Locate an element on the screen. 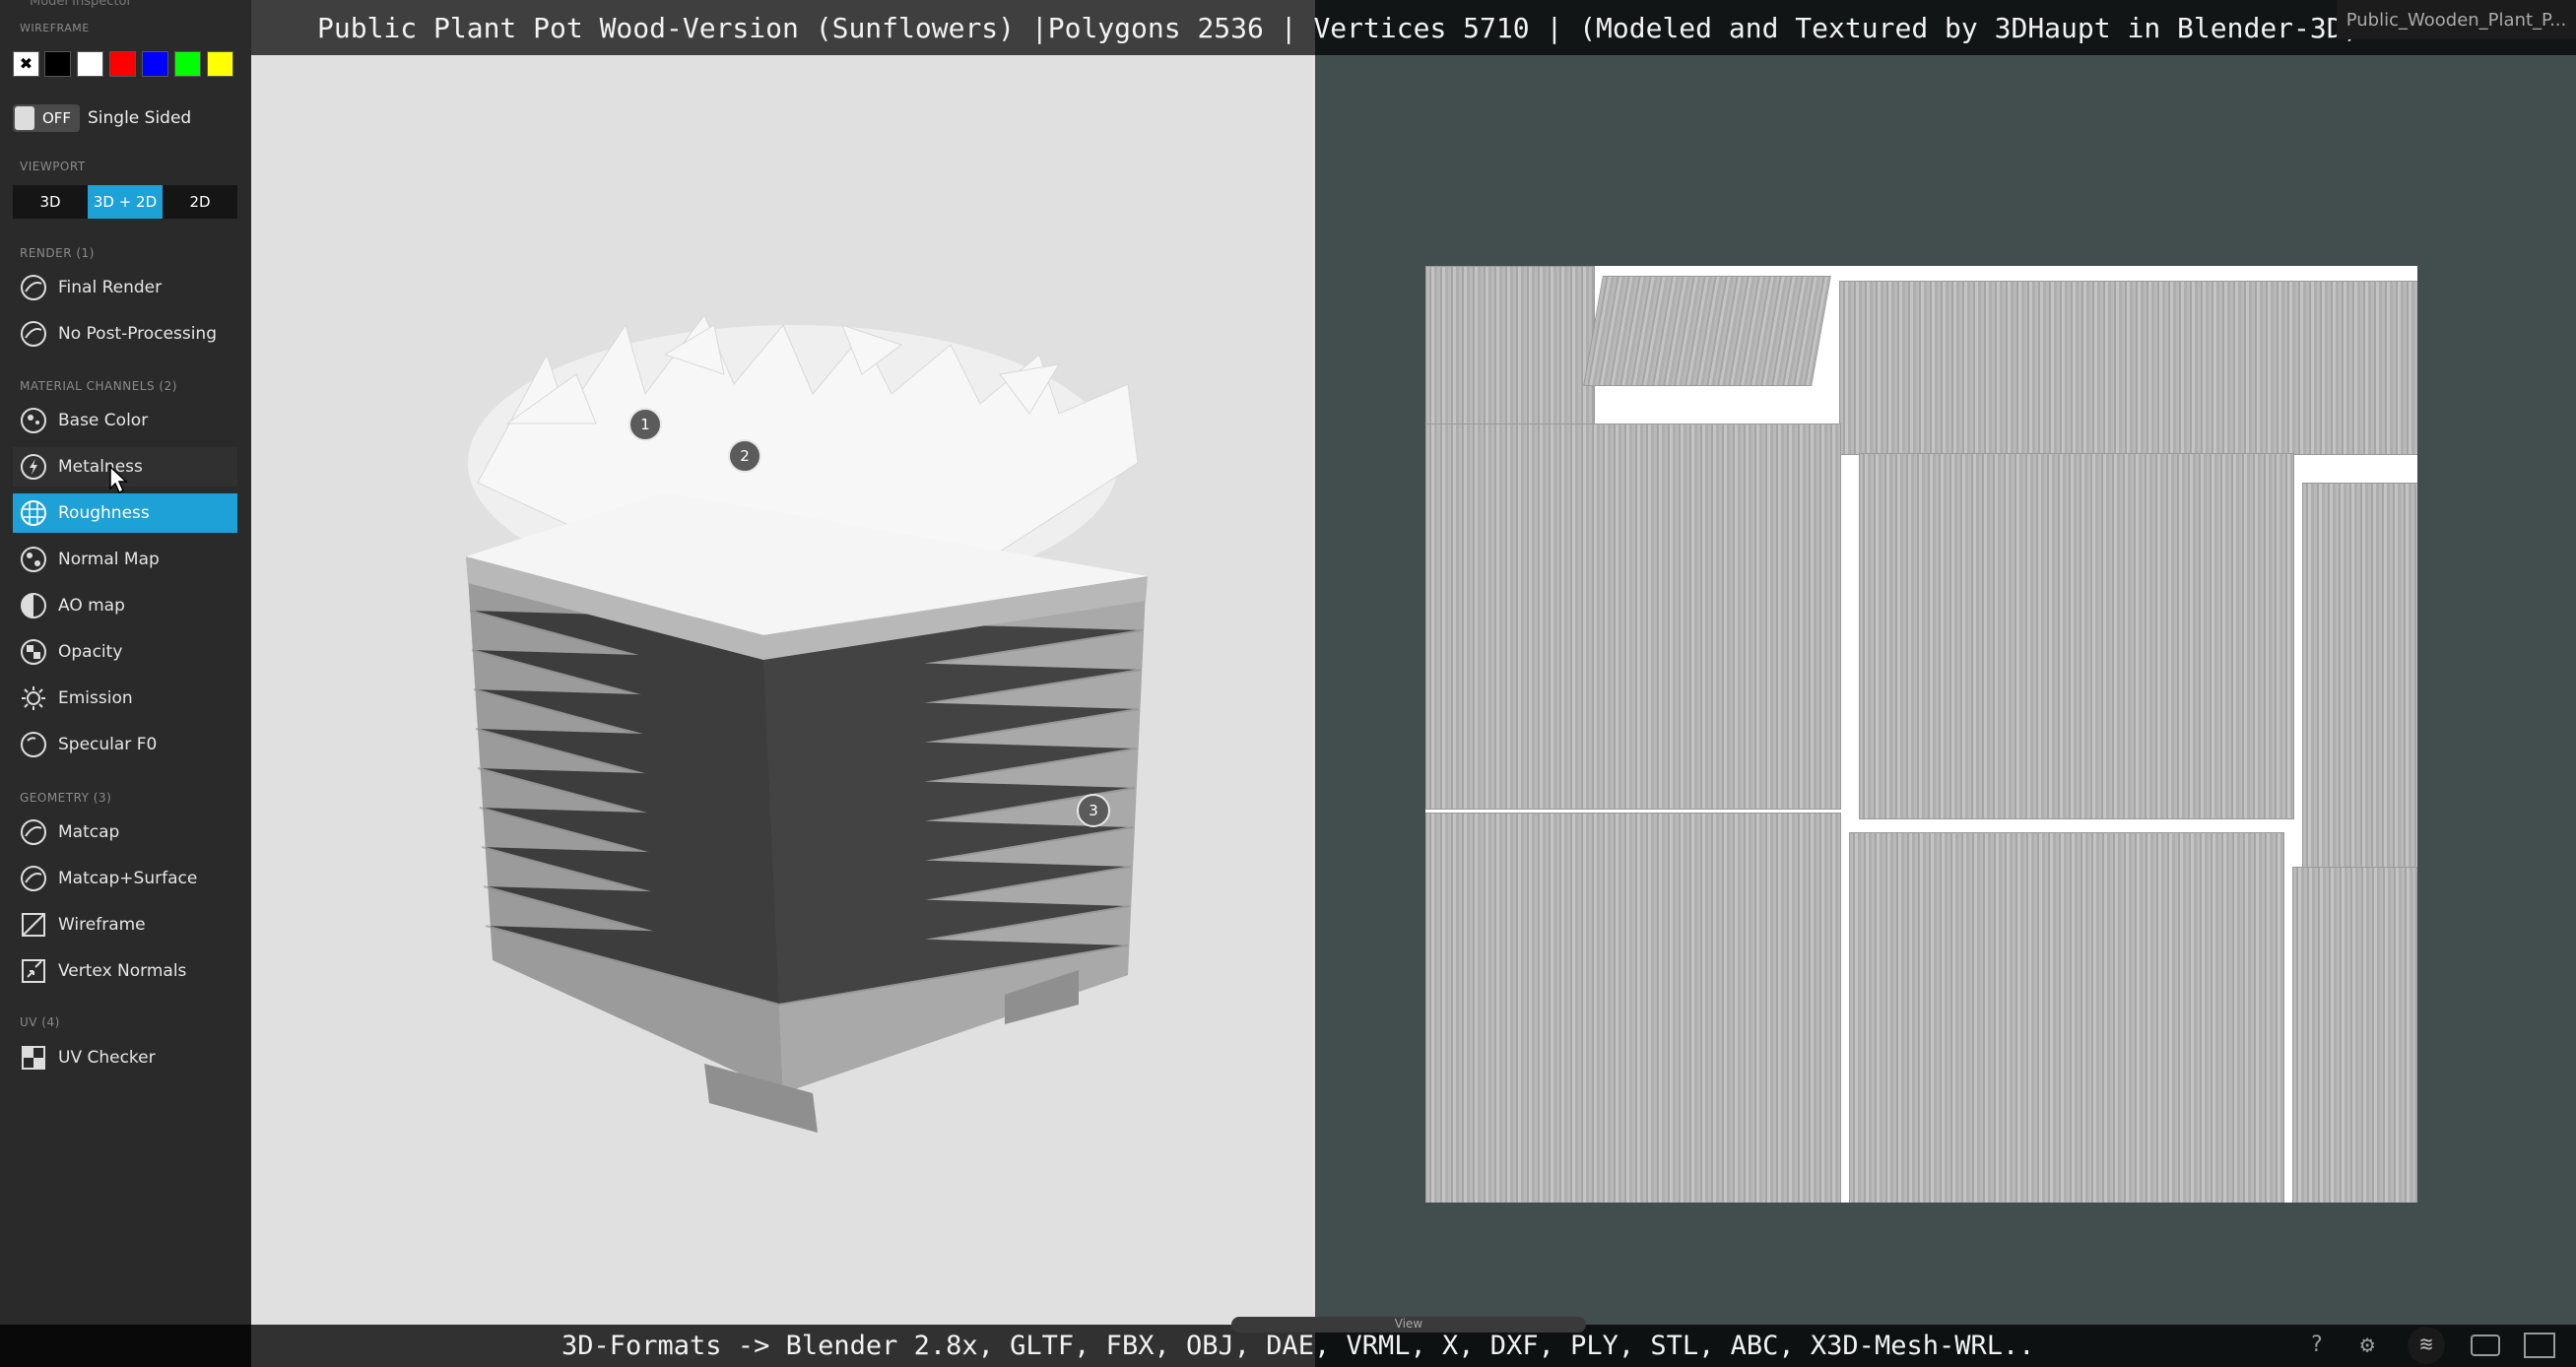 This screenshot has width=2576, height=1367. normal-map-icon is located at coordinates (34, 560).